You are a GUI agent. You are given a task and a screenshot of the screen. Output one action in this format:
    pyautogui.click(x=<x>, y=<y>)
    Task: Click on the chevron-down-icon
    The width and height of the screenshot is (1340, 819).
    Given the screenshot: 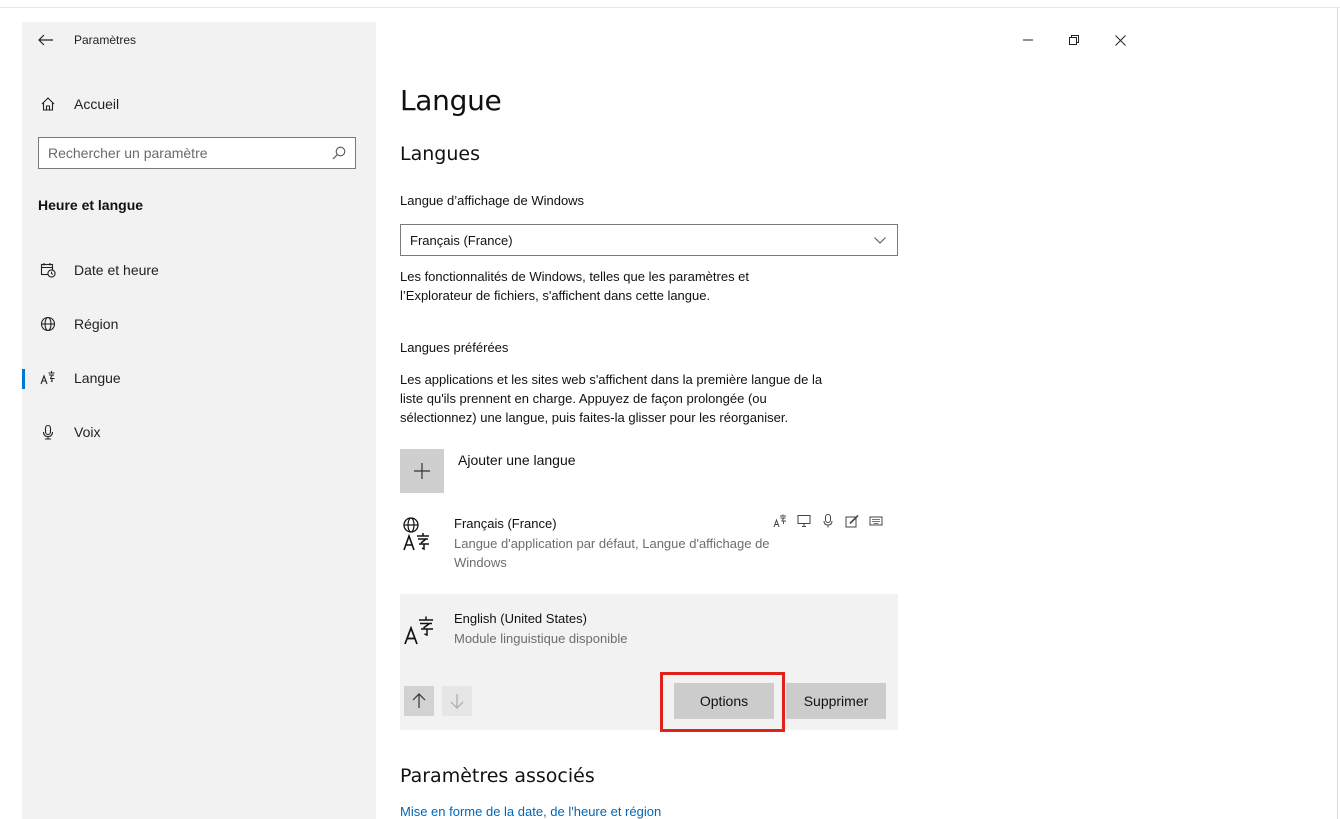 What is the action you would take?
    pyautogui.click(x=880, y=240)
    